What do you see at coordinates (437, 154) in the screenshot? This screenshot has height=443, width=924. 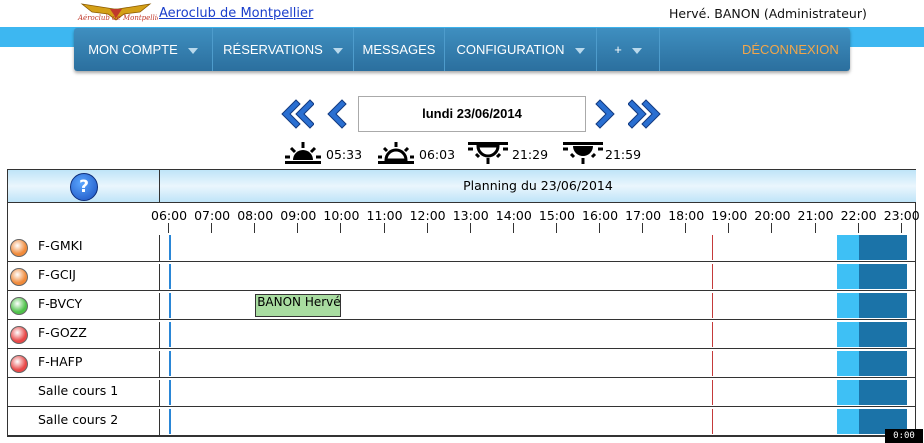 I see `sunrise-time: 06:03` at bounding box center [437, 154].